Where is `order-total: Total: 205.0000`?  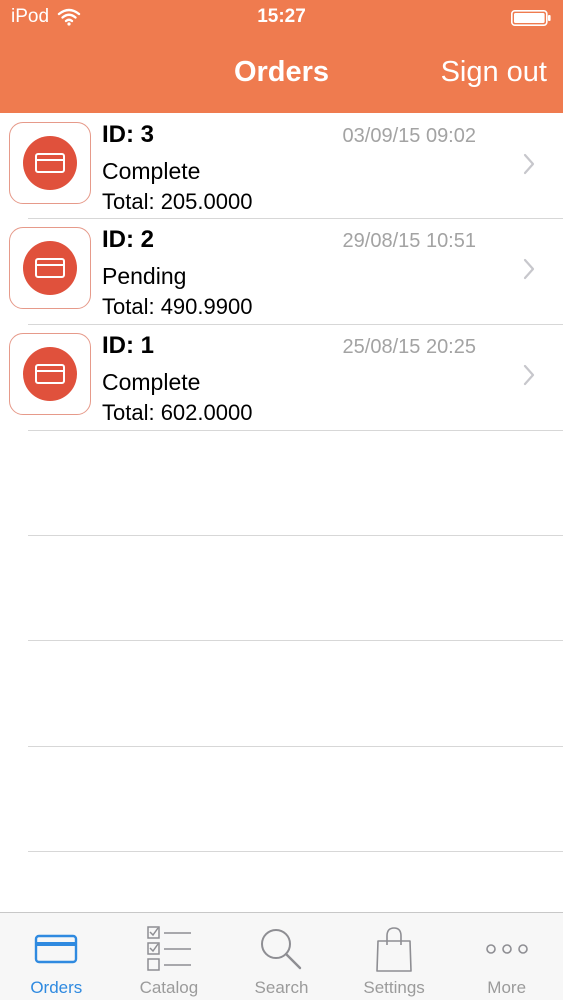
order-total: Total: 205.0000 is located at coordinates (177, 201).